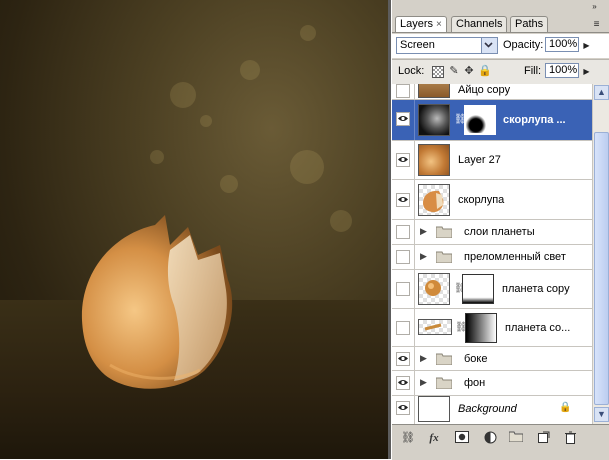  Describe the element at coordinates (439, 24) in the screenshot. I see `close-icon: ×` at that location.